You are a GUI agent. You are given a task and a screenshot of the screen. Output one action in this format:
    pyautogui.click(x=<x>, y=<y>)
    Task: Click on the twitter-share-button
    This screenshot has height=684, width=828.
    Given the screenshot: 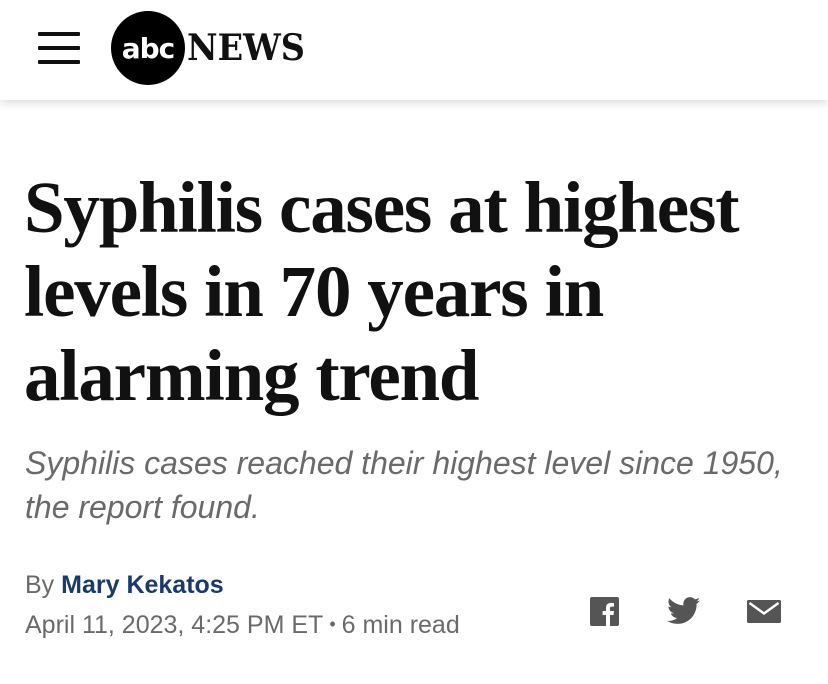 What is the action you would take?
    pyautogui.click(x=684, y=611)
    